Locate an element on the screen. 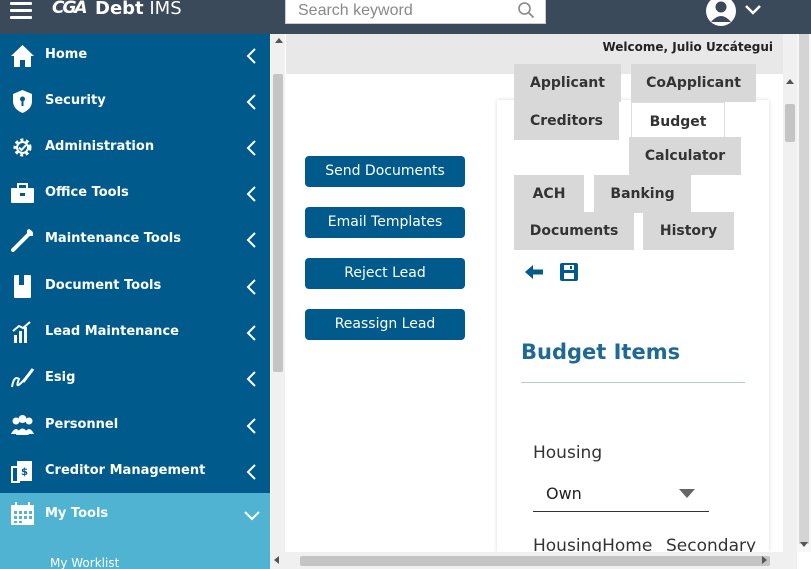 Image resolution: width=811 pixels, height=569 pixels. welcome-text: Welcome, Julio Uzcátegui is located at coordinates (687, 47).